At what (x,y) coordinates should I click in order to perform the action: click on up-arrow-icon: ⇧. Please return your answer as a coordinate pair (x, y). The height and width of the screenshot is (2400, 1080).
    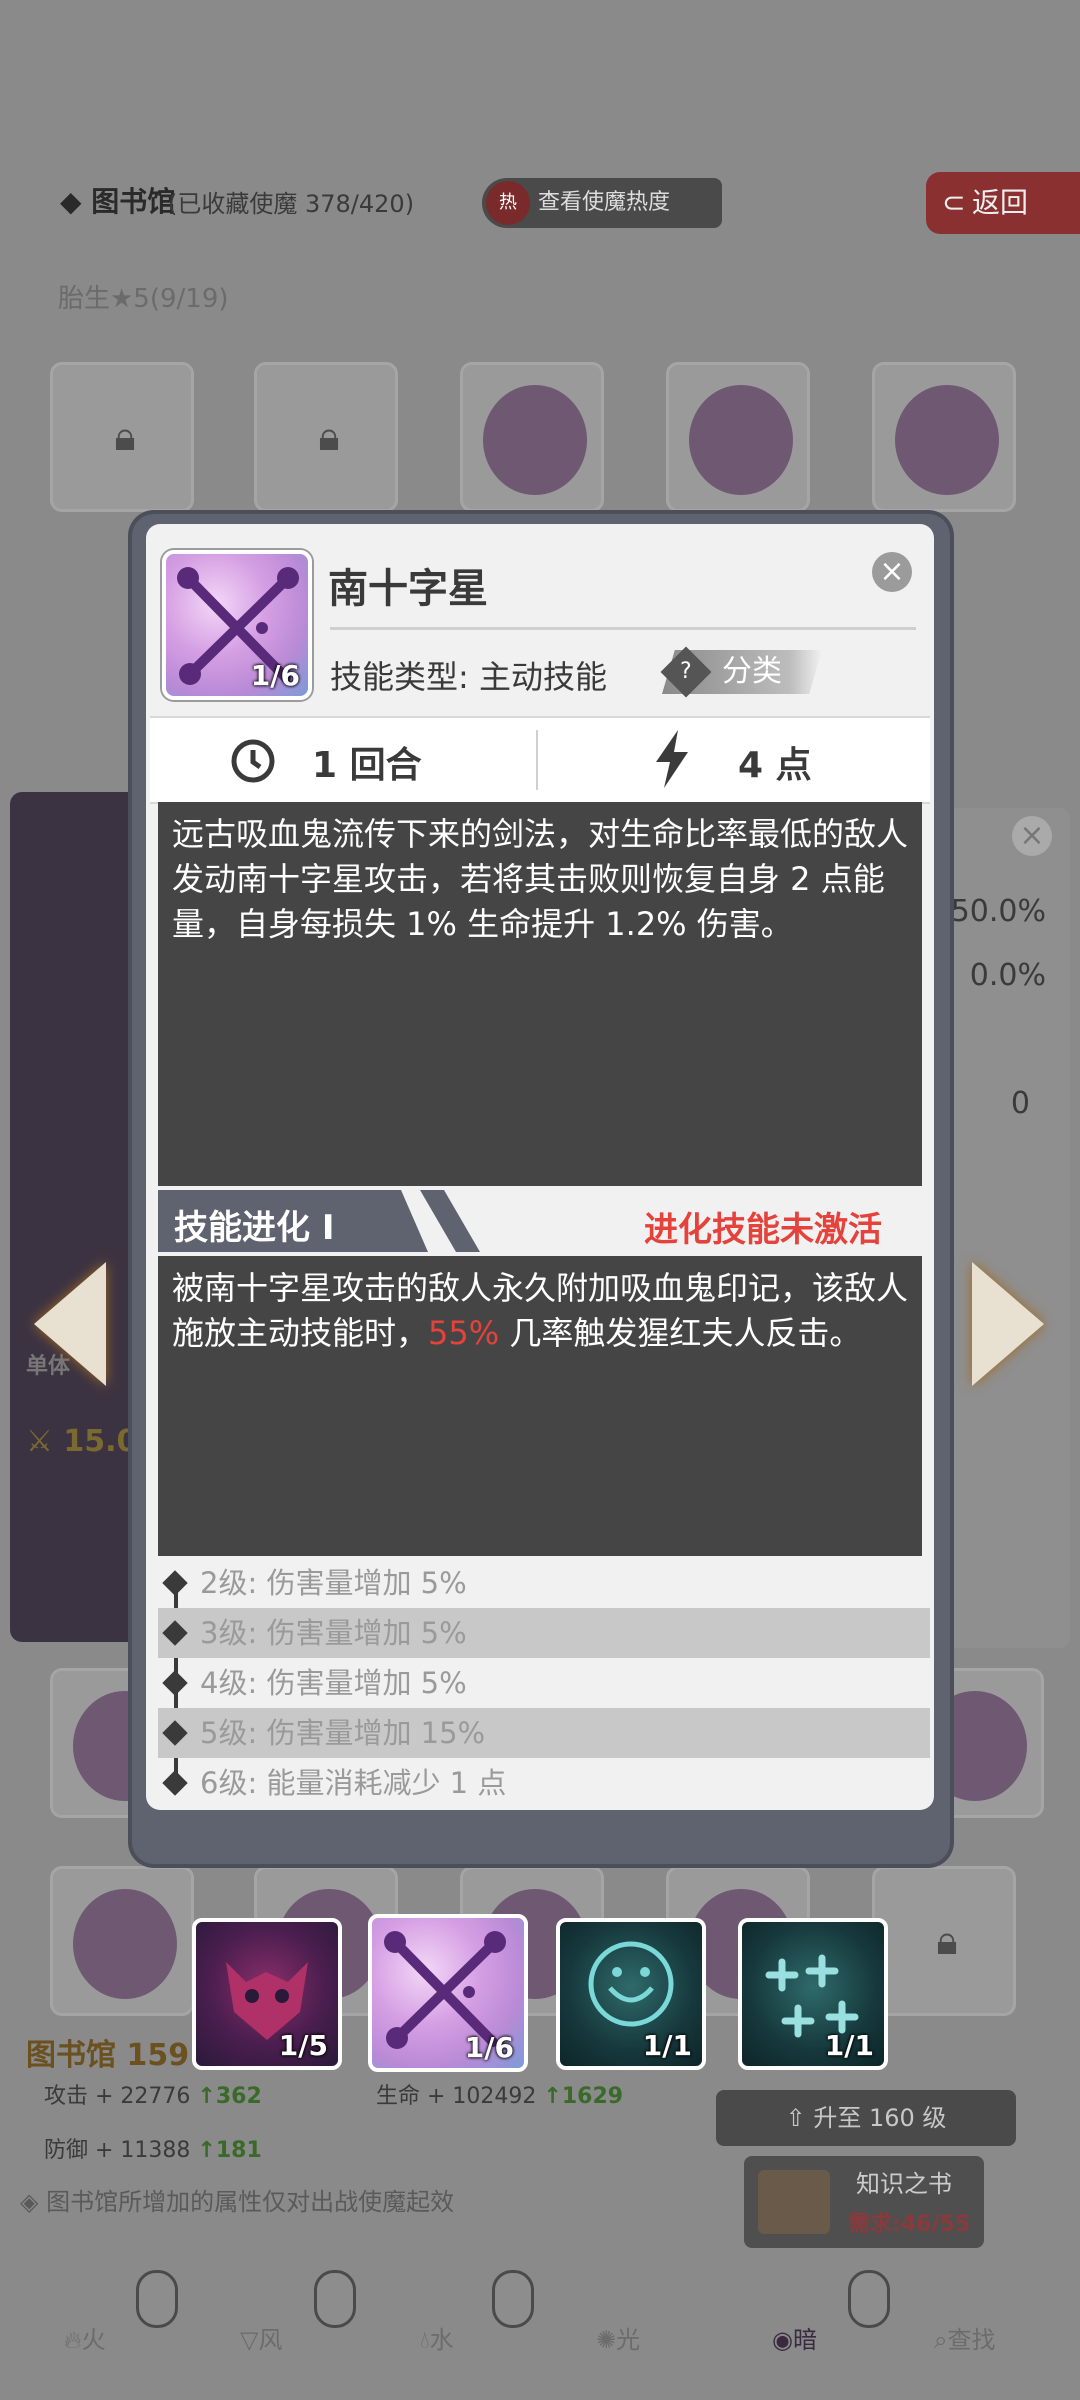
    Looking at the image, I should click on (799, 2118).